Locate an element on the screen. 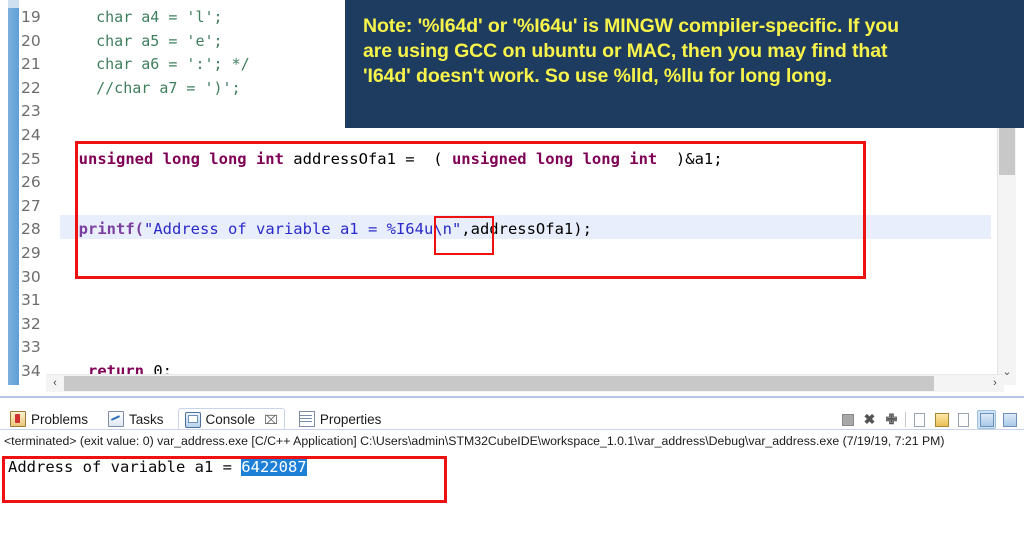  tab-label: Problems is located at coordinates (60, 419).